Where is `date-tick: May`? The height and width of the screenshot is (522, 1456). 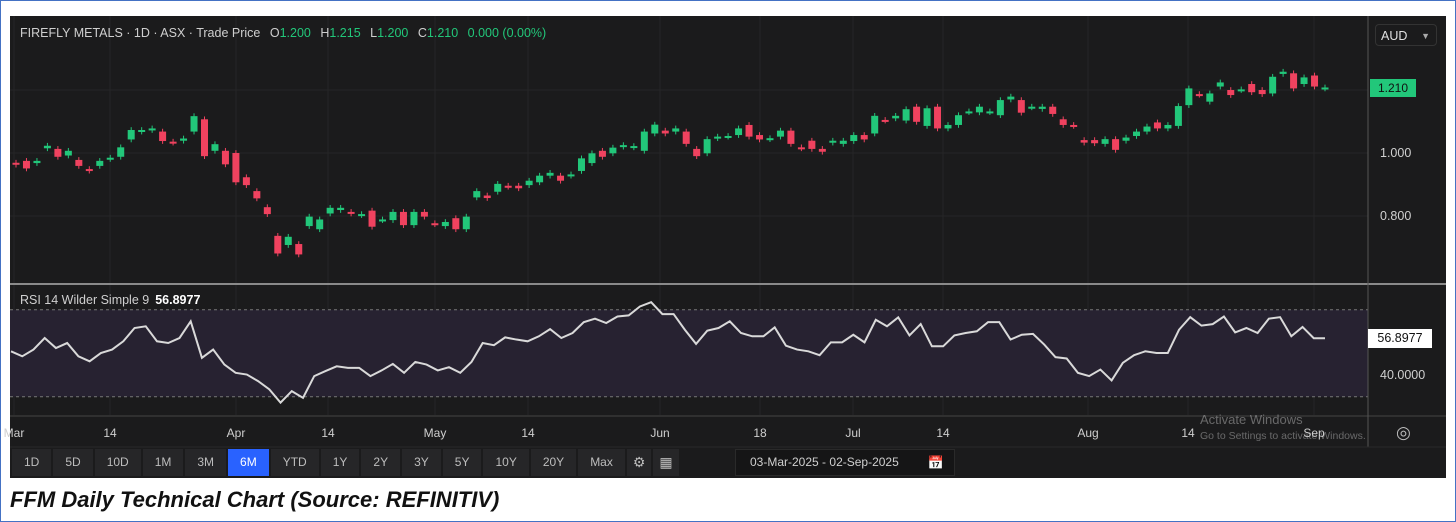 date-tick: May is located at coordinates (435, 433).